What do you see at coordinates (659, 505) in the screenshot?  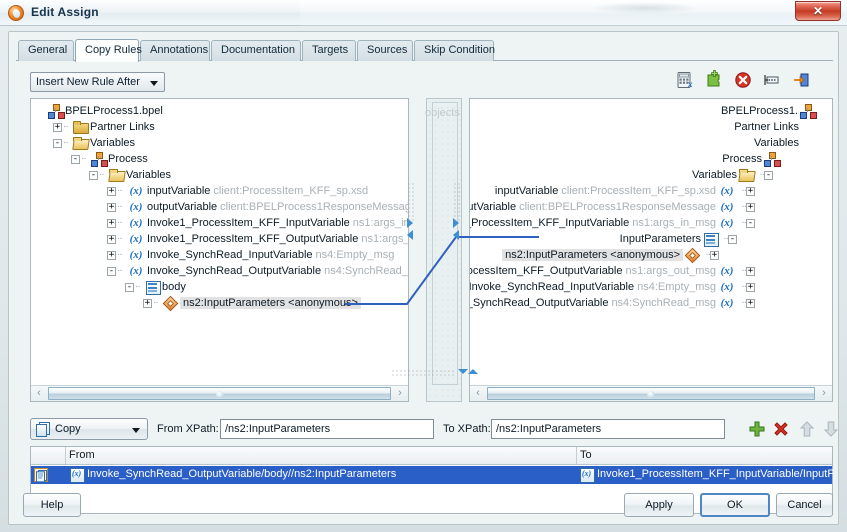 I see `apply-button: Apply` at bounding box center [659, 505].